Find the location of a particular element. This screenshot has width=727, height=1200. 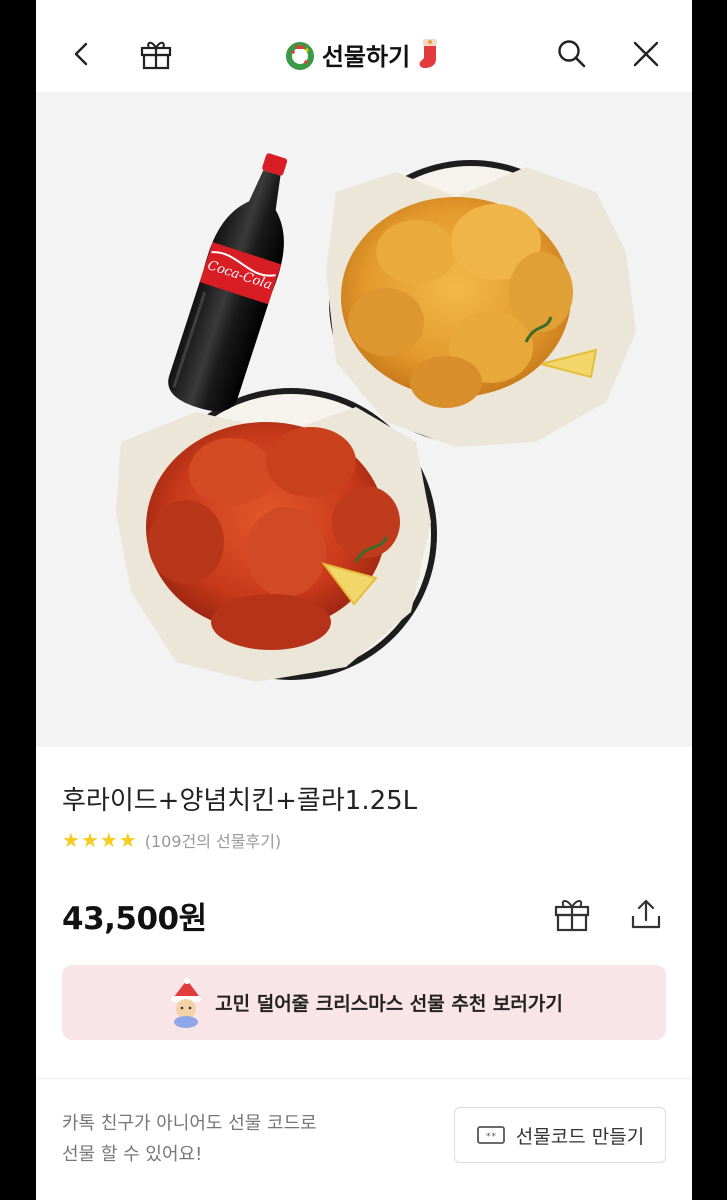

close-button is located at coordinates (646, 54).